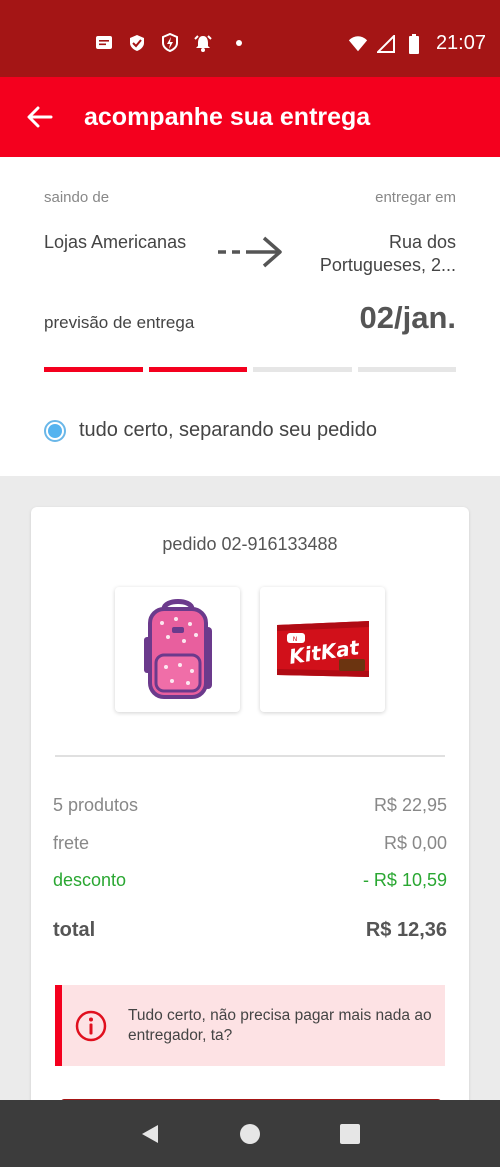 The image size is (500, 1167). I want to click on shield-bolt-icon, so click(170, 43).